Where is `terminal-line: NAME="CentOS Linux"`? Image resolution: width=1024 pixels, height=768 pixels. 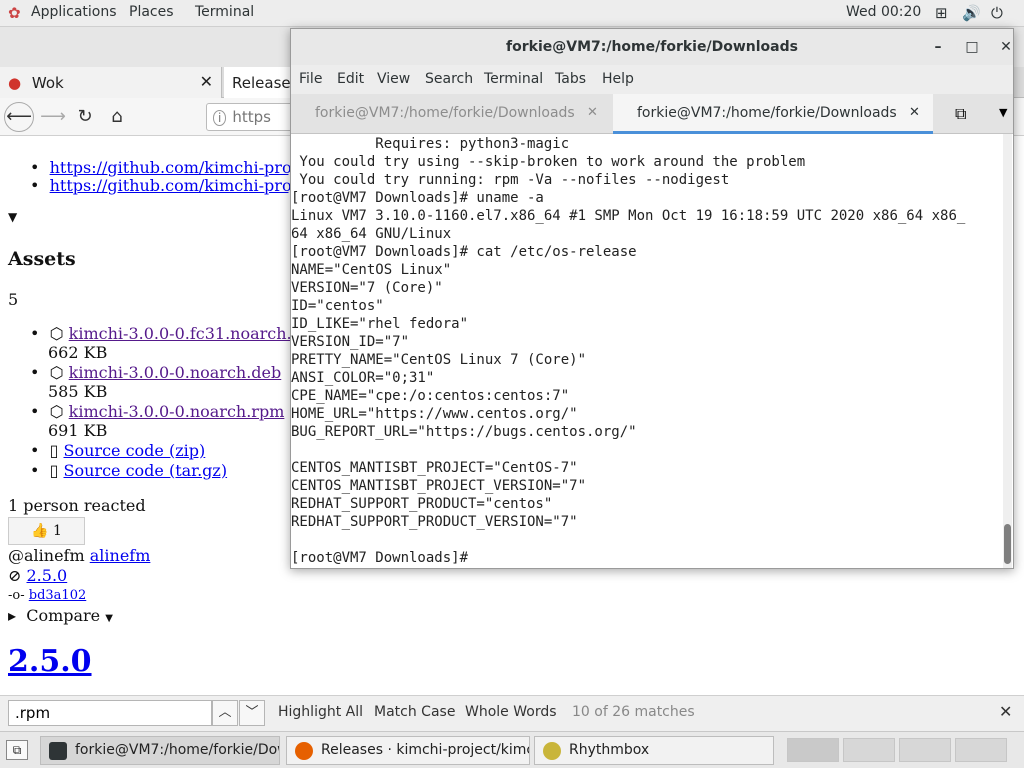
terminal-line: NAME="CentOS Linux" is located at coordinates (371, 270).